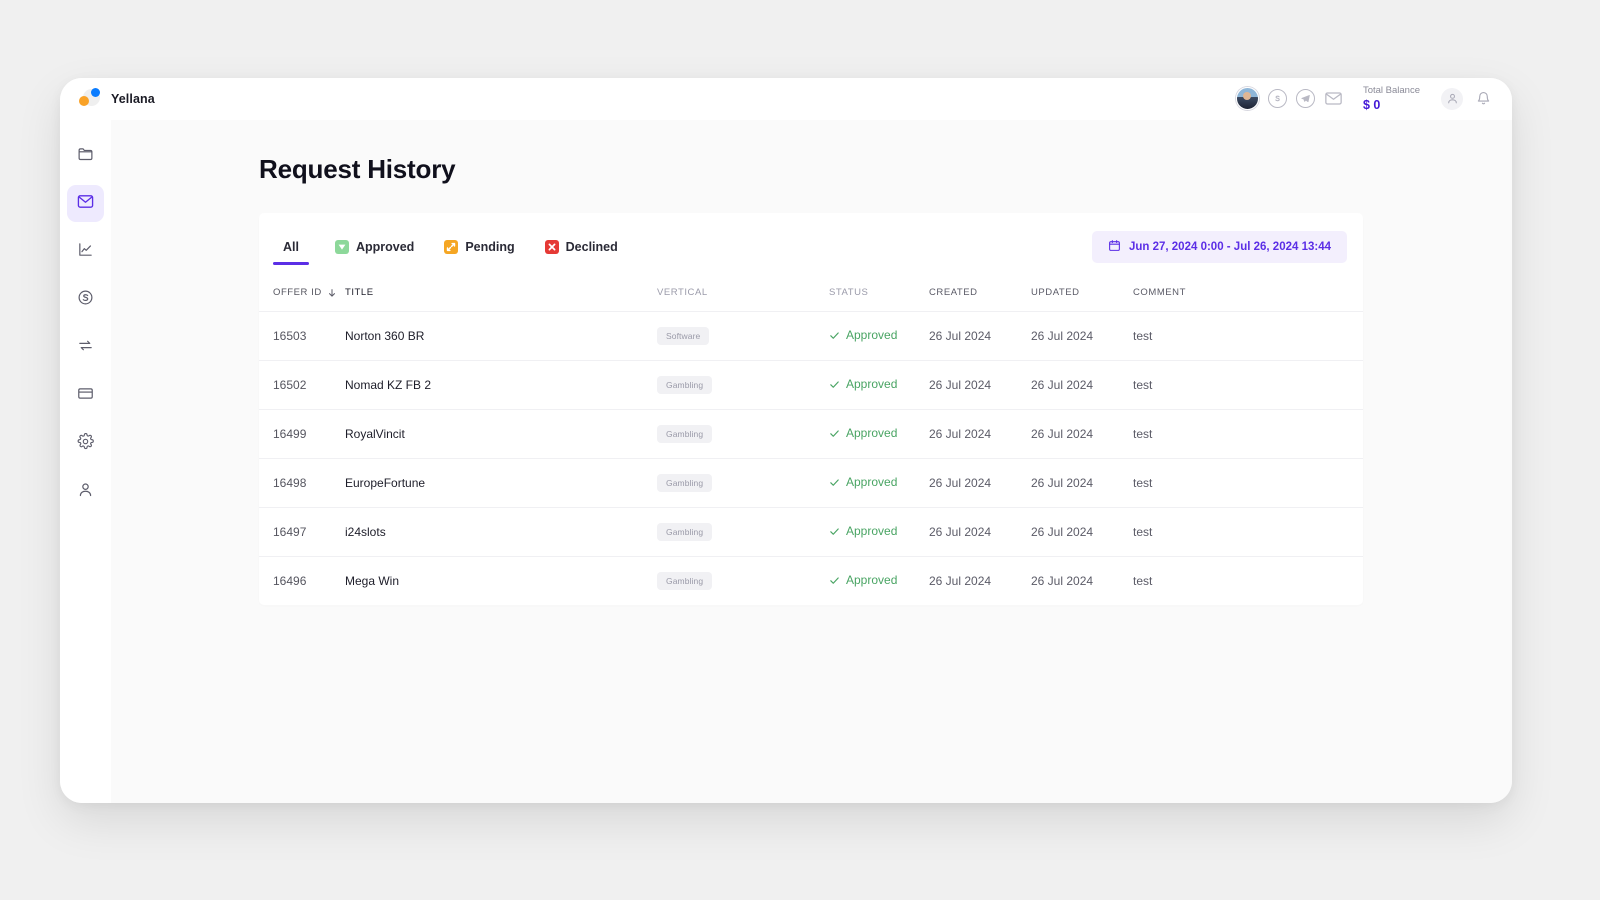 The height and width of the screenshot is (900, 1600). I want to click on cell-title: i24slots, so click(501, 532).